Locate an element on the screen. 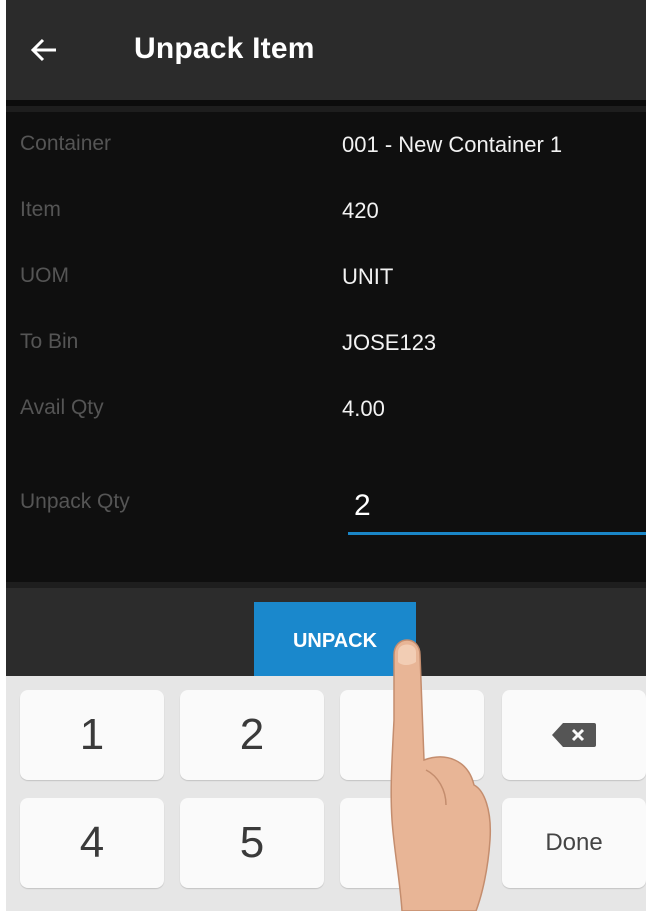  back-button is located at coordinates (44, 50).